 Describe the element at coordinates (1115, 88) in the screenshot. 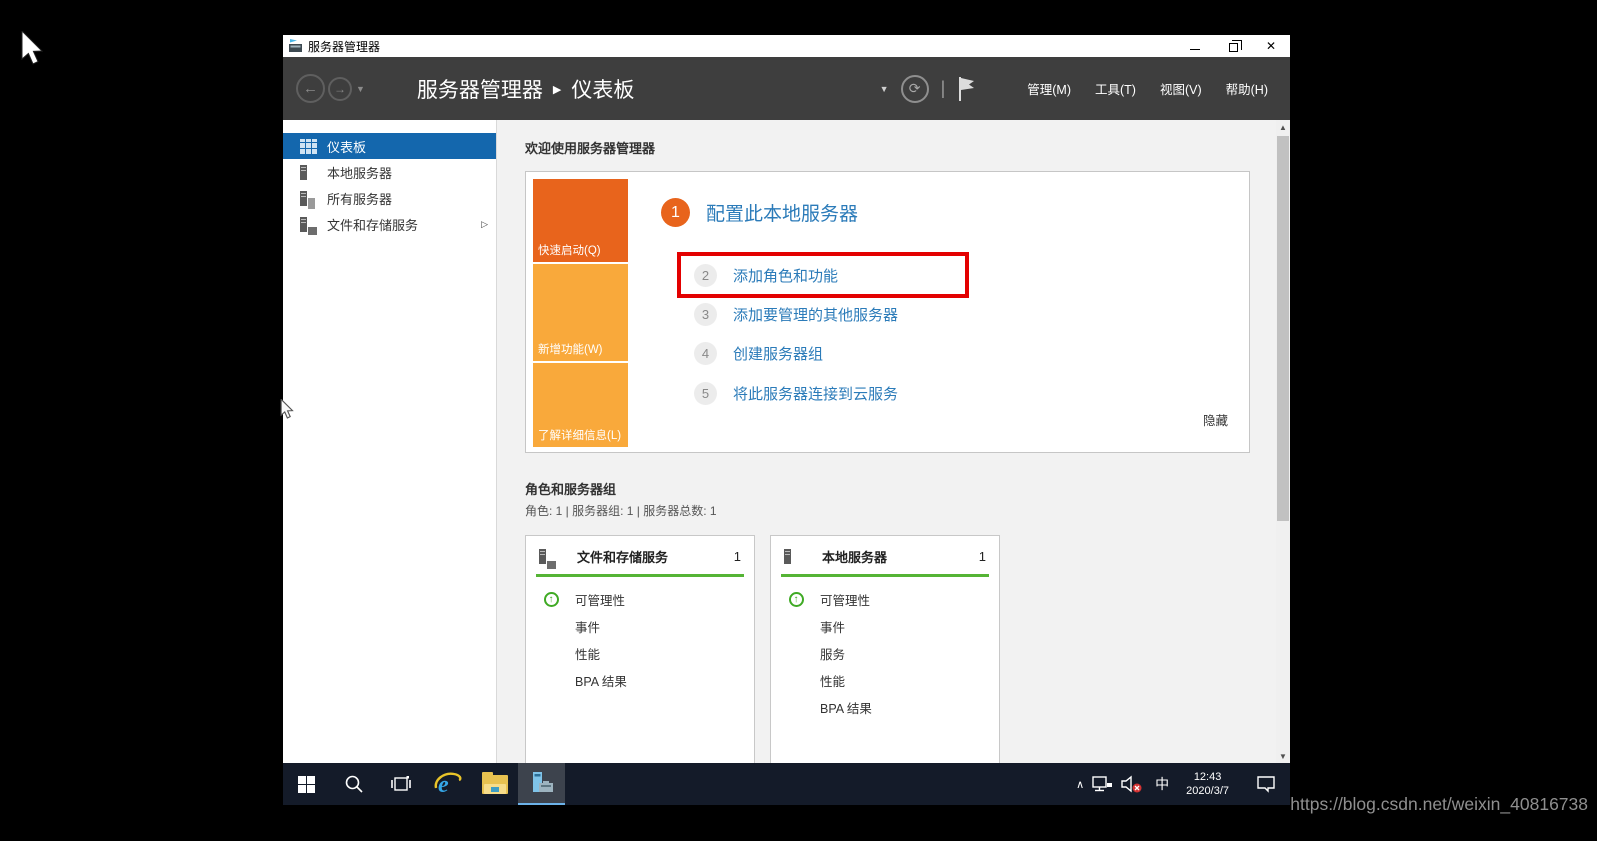

I see `menu-tools: 工具(T)` at that location.